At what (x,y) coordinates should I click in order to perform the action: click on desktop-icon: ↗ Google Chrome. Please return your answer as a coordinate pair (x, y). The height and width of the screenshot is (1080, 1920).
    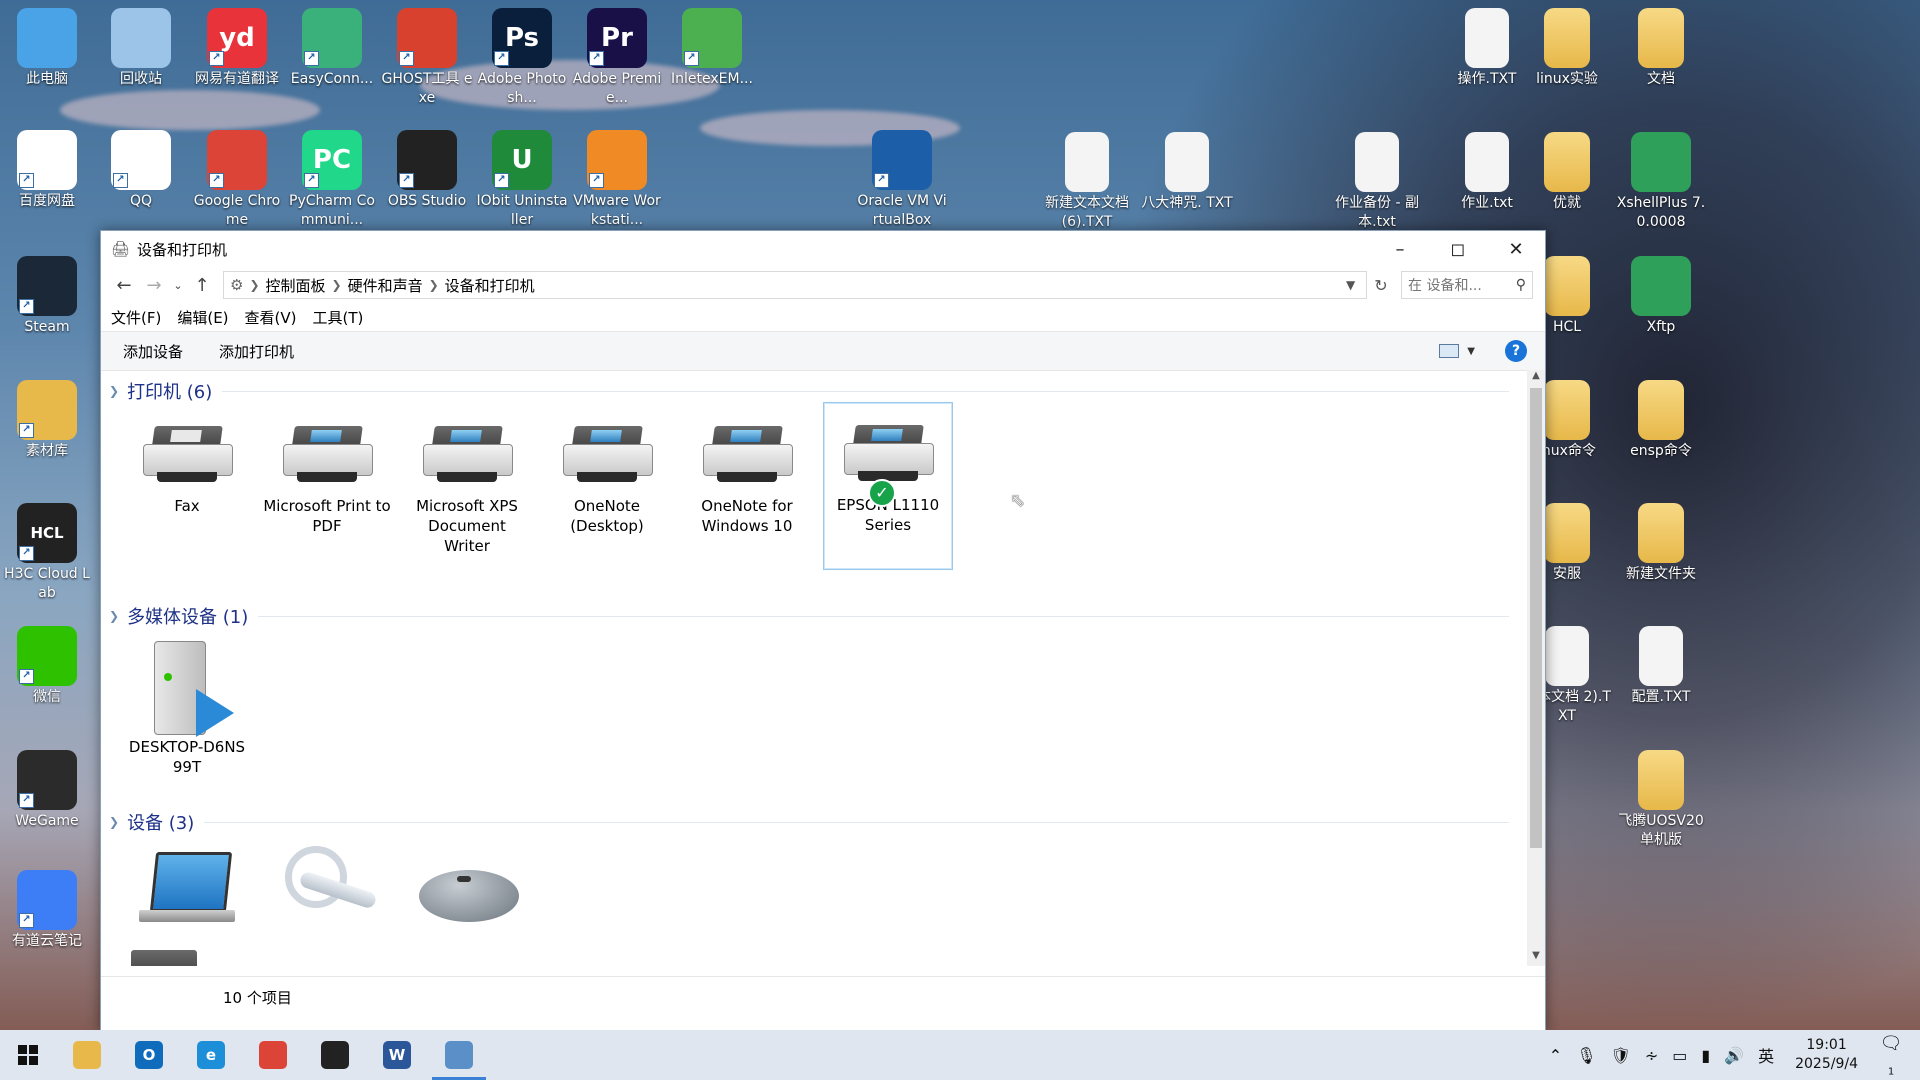
    Looking at the image, I should click on (237, 180).